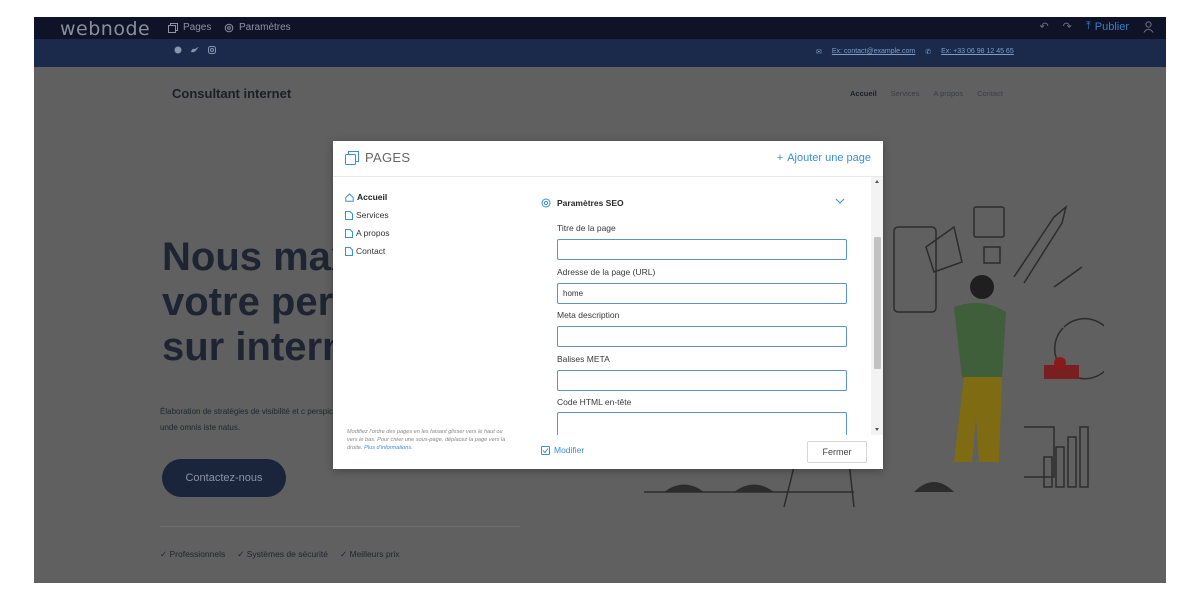 The height and width of the screenshot is (600, 1200). I want to click on meta-description-label: Meta description, so click(588, 315).